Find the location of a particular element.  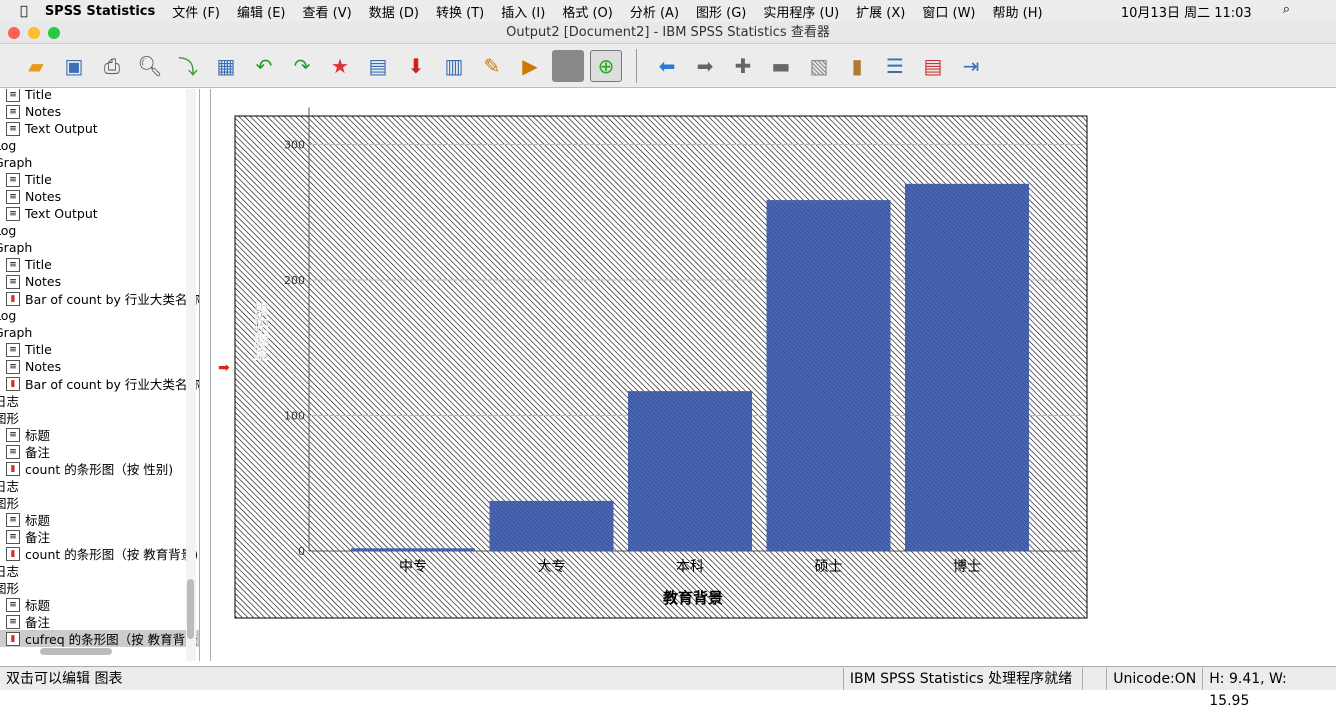

menu-item: 帮助 (H) is located at coordinates (1018, 11).